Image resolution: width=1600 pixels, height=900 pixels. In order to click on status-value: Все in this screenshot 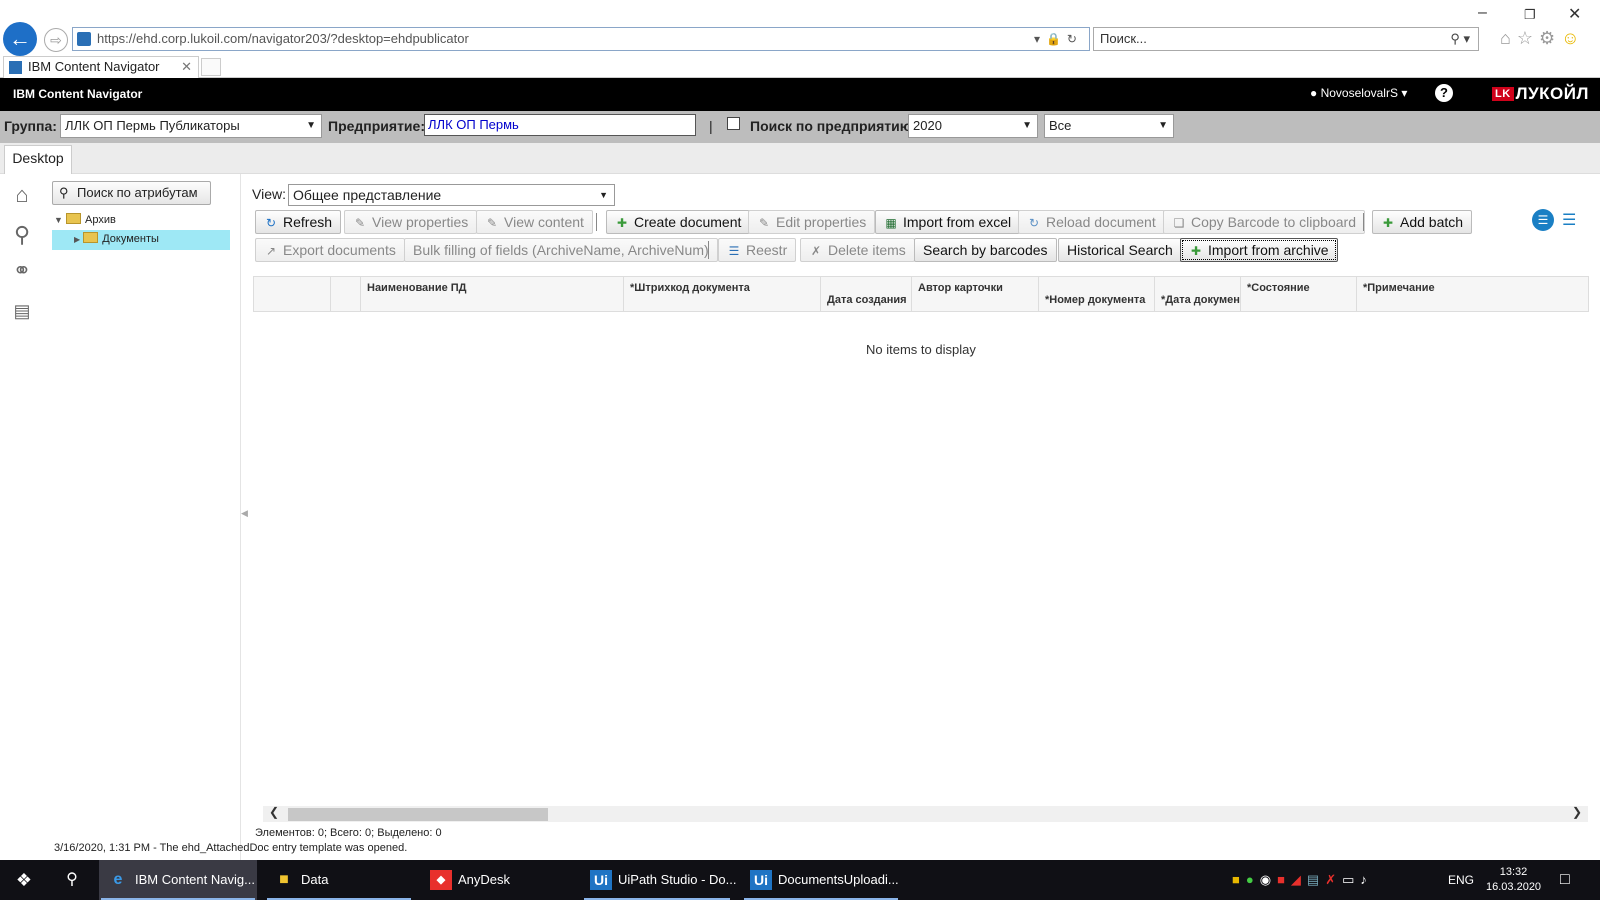, I will do `click(1060, 125)`.